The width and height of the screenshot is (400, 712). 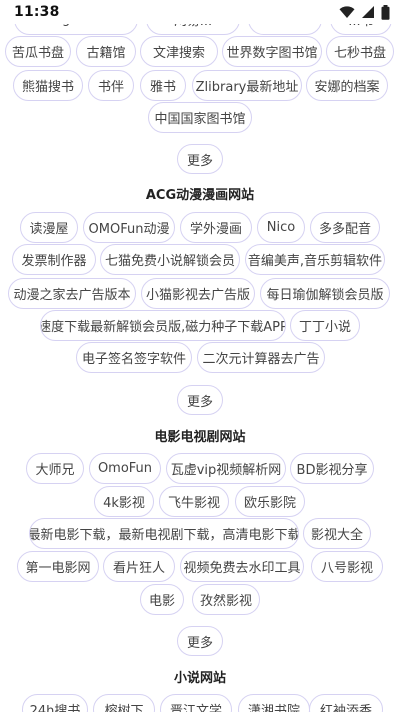 What do you see at coordinates (106, 51) in the screenshot?
I see `site-chip: 古籍馆` at bounding box center [106, 51].